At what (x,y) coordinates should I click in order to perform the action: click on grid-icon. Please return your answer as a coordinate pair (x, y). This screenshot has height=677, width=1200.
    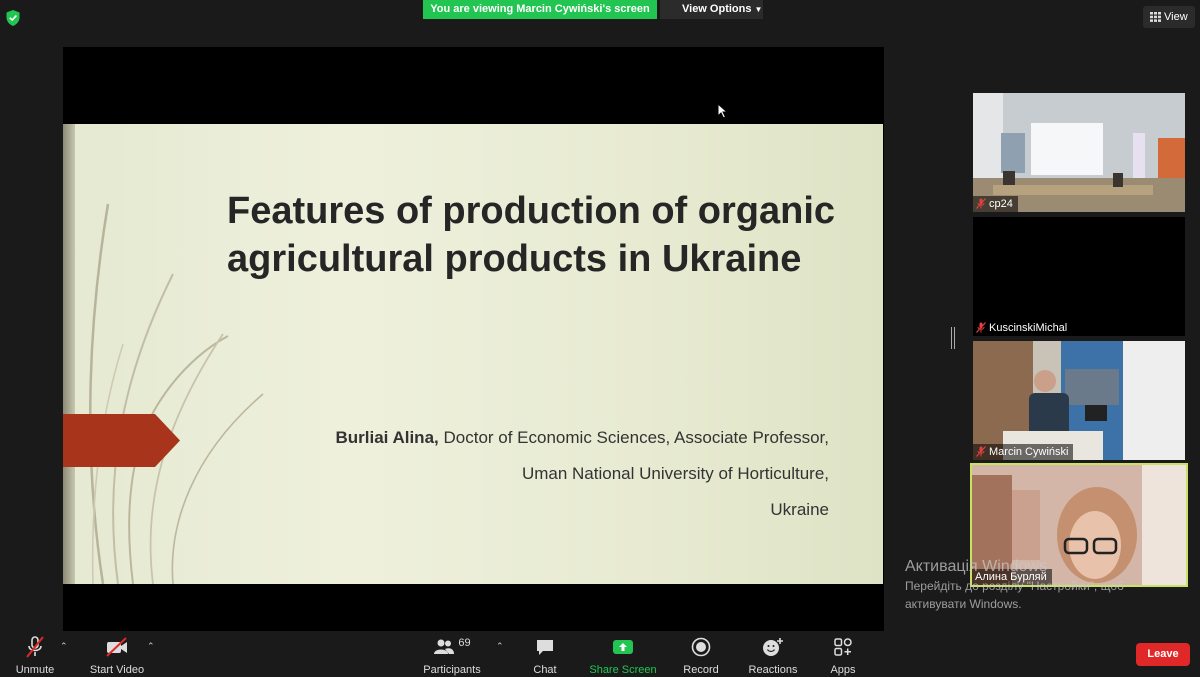
    Looking at the image, I should click on (1155, 17).